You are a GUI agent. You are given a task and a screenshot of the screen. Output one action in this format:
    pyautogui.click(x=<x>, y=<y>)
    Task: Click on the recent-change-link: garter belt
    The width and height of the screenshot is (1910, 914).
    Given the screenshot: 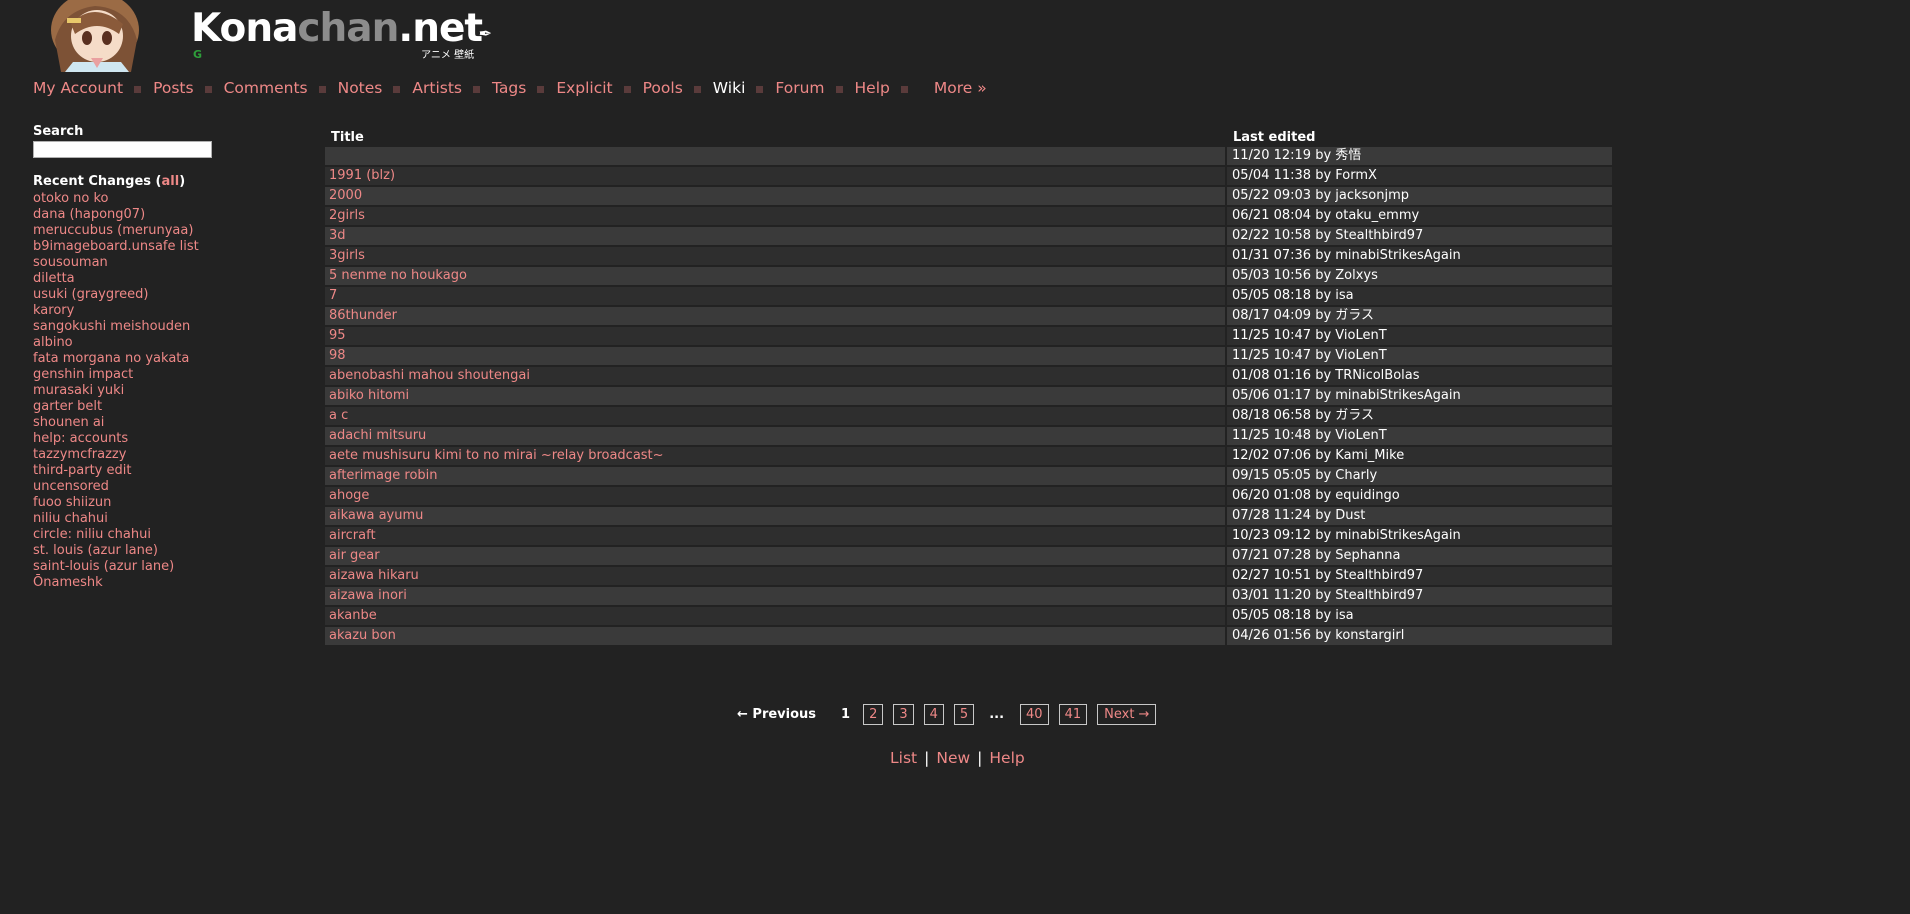 What is the action you would take?
    pyautogui.click(x=133, y=407)
    